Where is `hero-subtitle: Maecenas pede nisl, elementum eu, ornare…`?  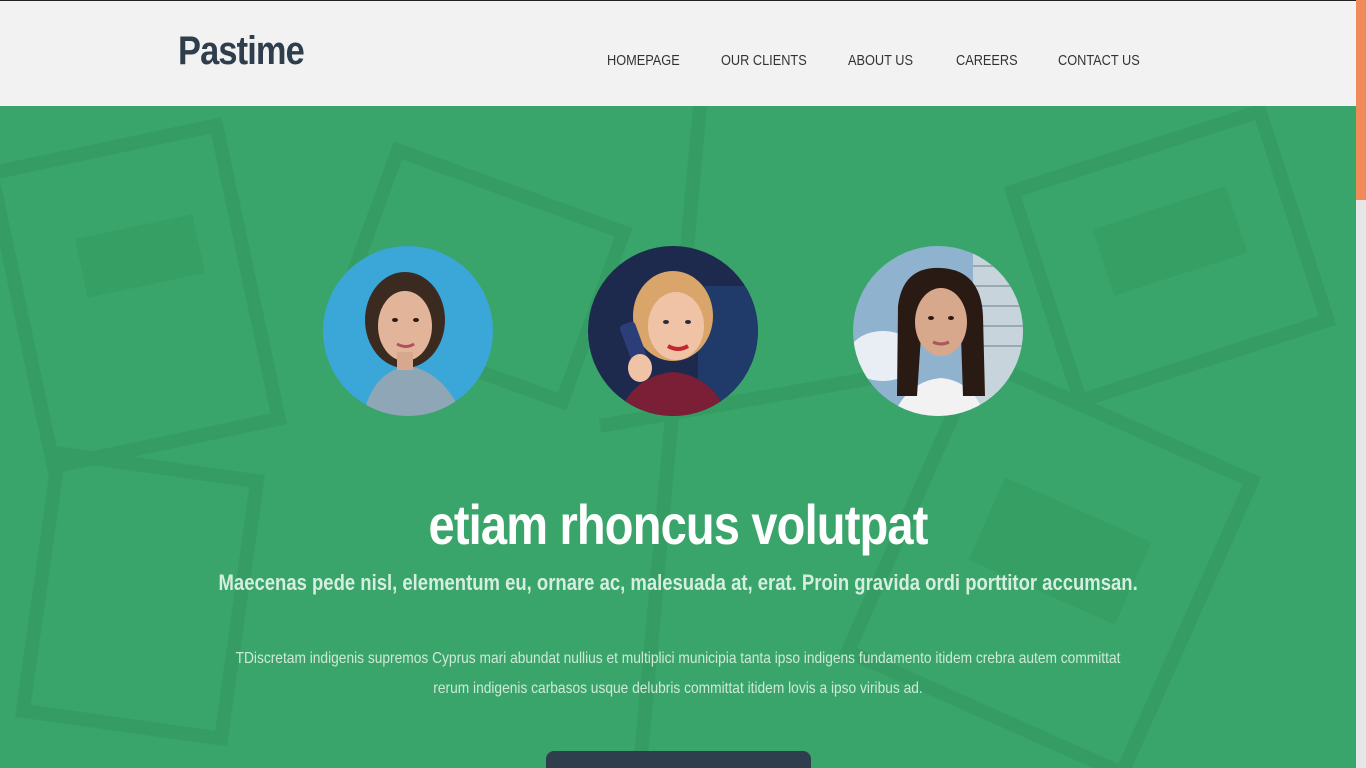
hero-subtitle: Maecenas pede nisl, elementum eu, ornare… is located at coordinates (678, 583).